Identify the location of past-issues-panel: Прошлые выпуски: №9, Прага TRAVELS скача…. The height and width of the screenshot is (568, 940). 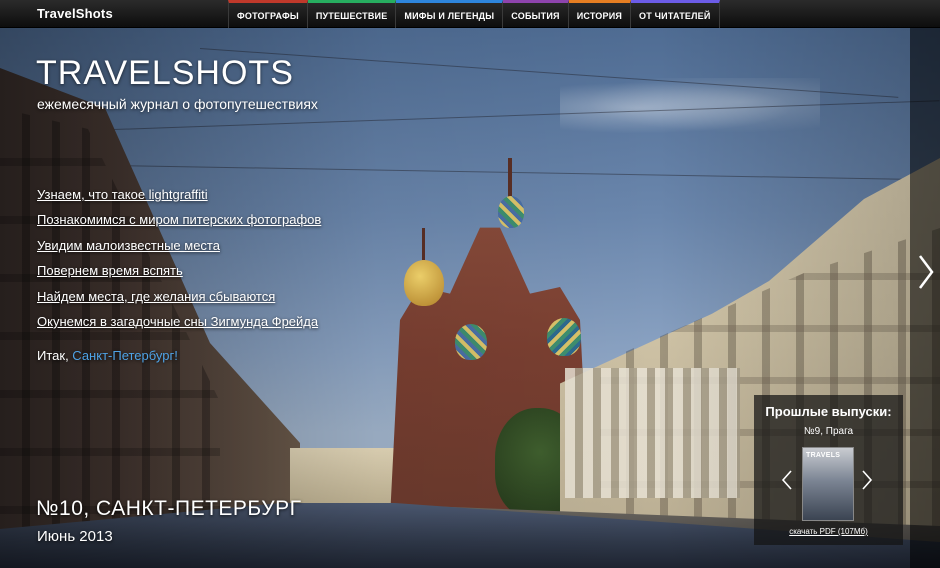
(828, 470).